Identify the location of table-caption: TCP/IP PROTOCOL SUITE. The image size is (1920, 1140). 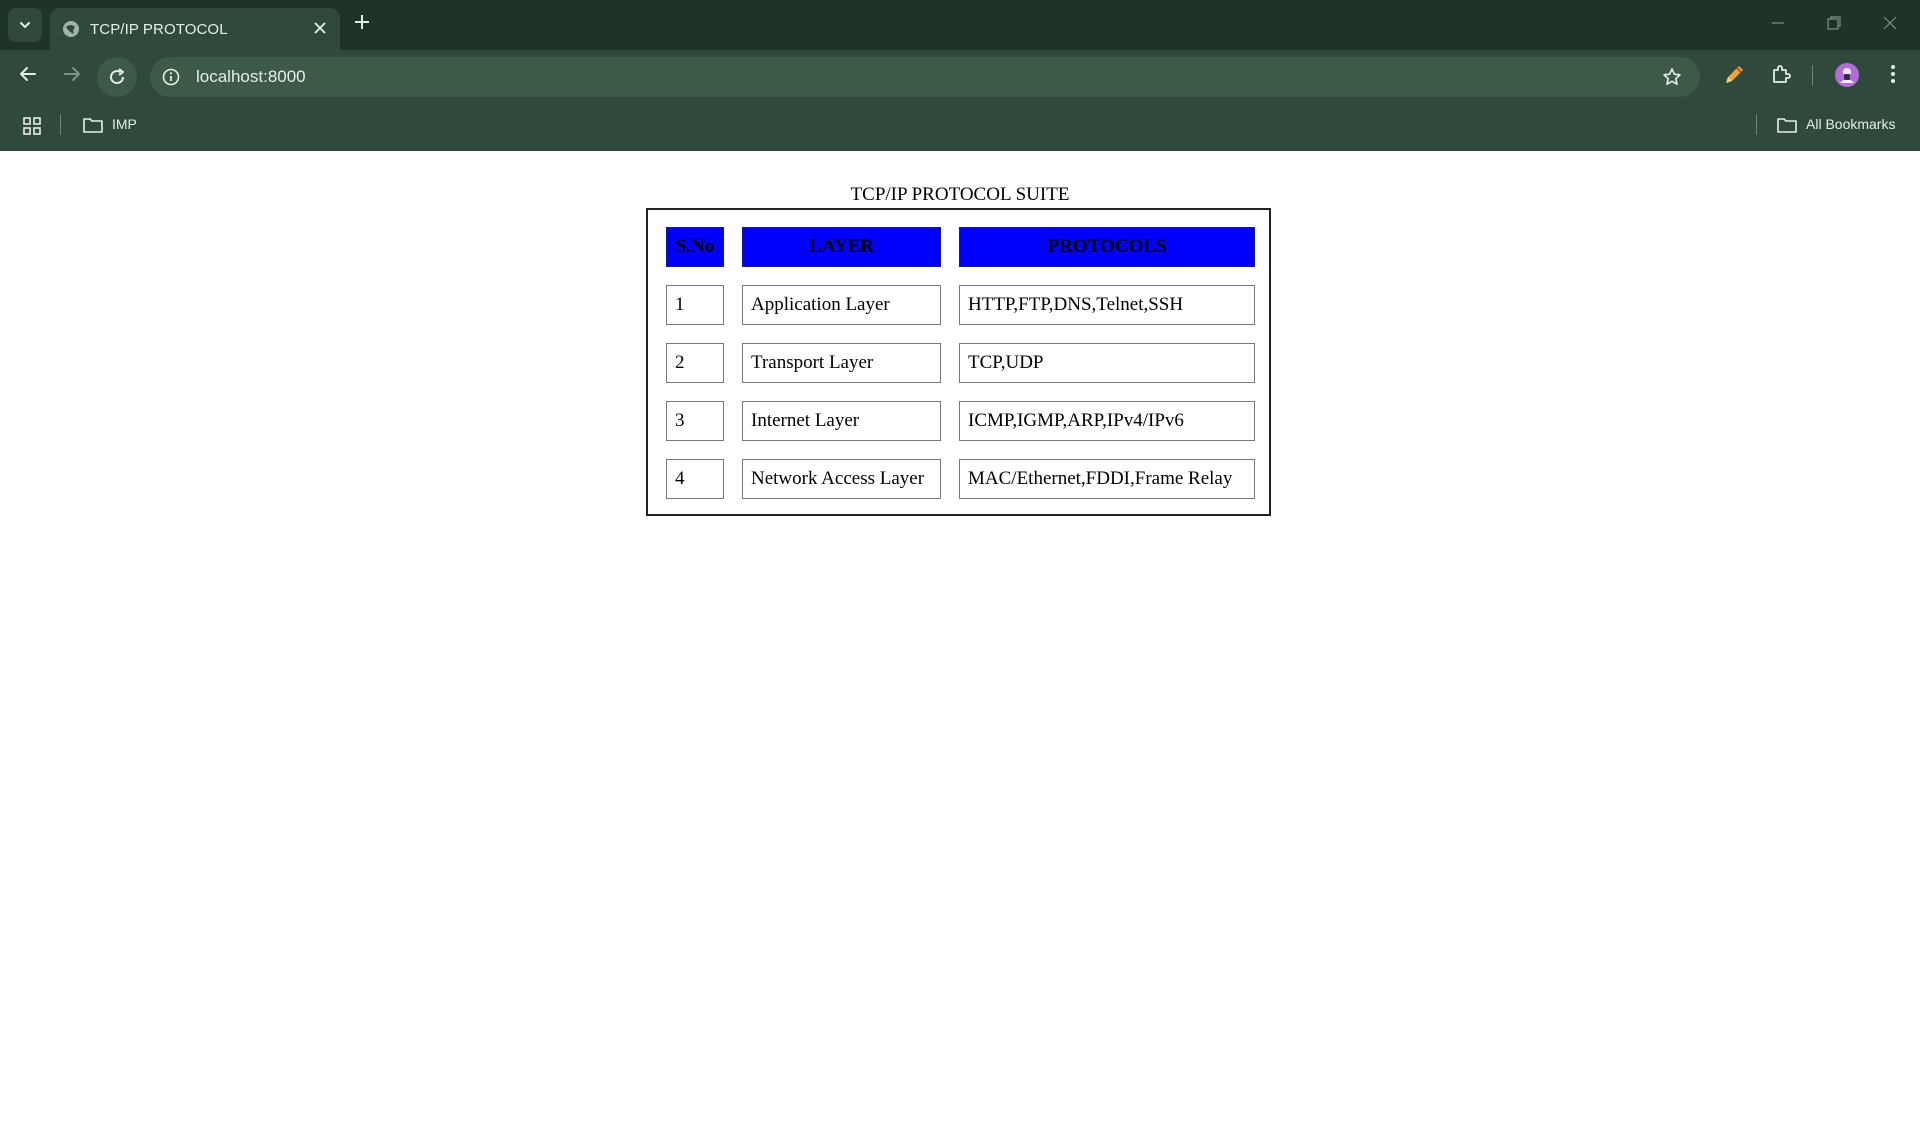
(960, 194).